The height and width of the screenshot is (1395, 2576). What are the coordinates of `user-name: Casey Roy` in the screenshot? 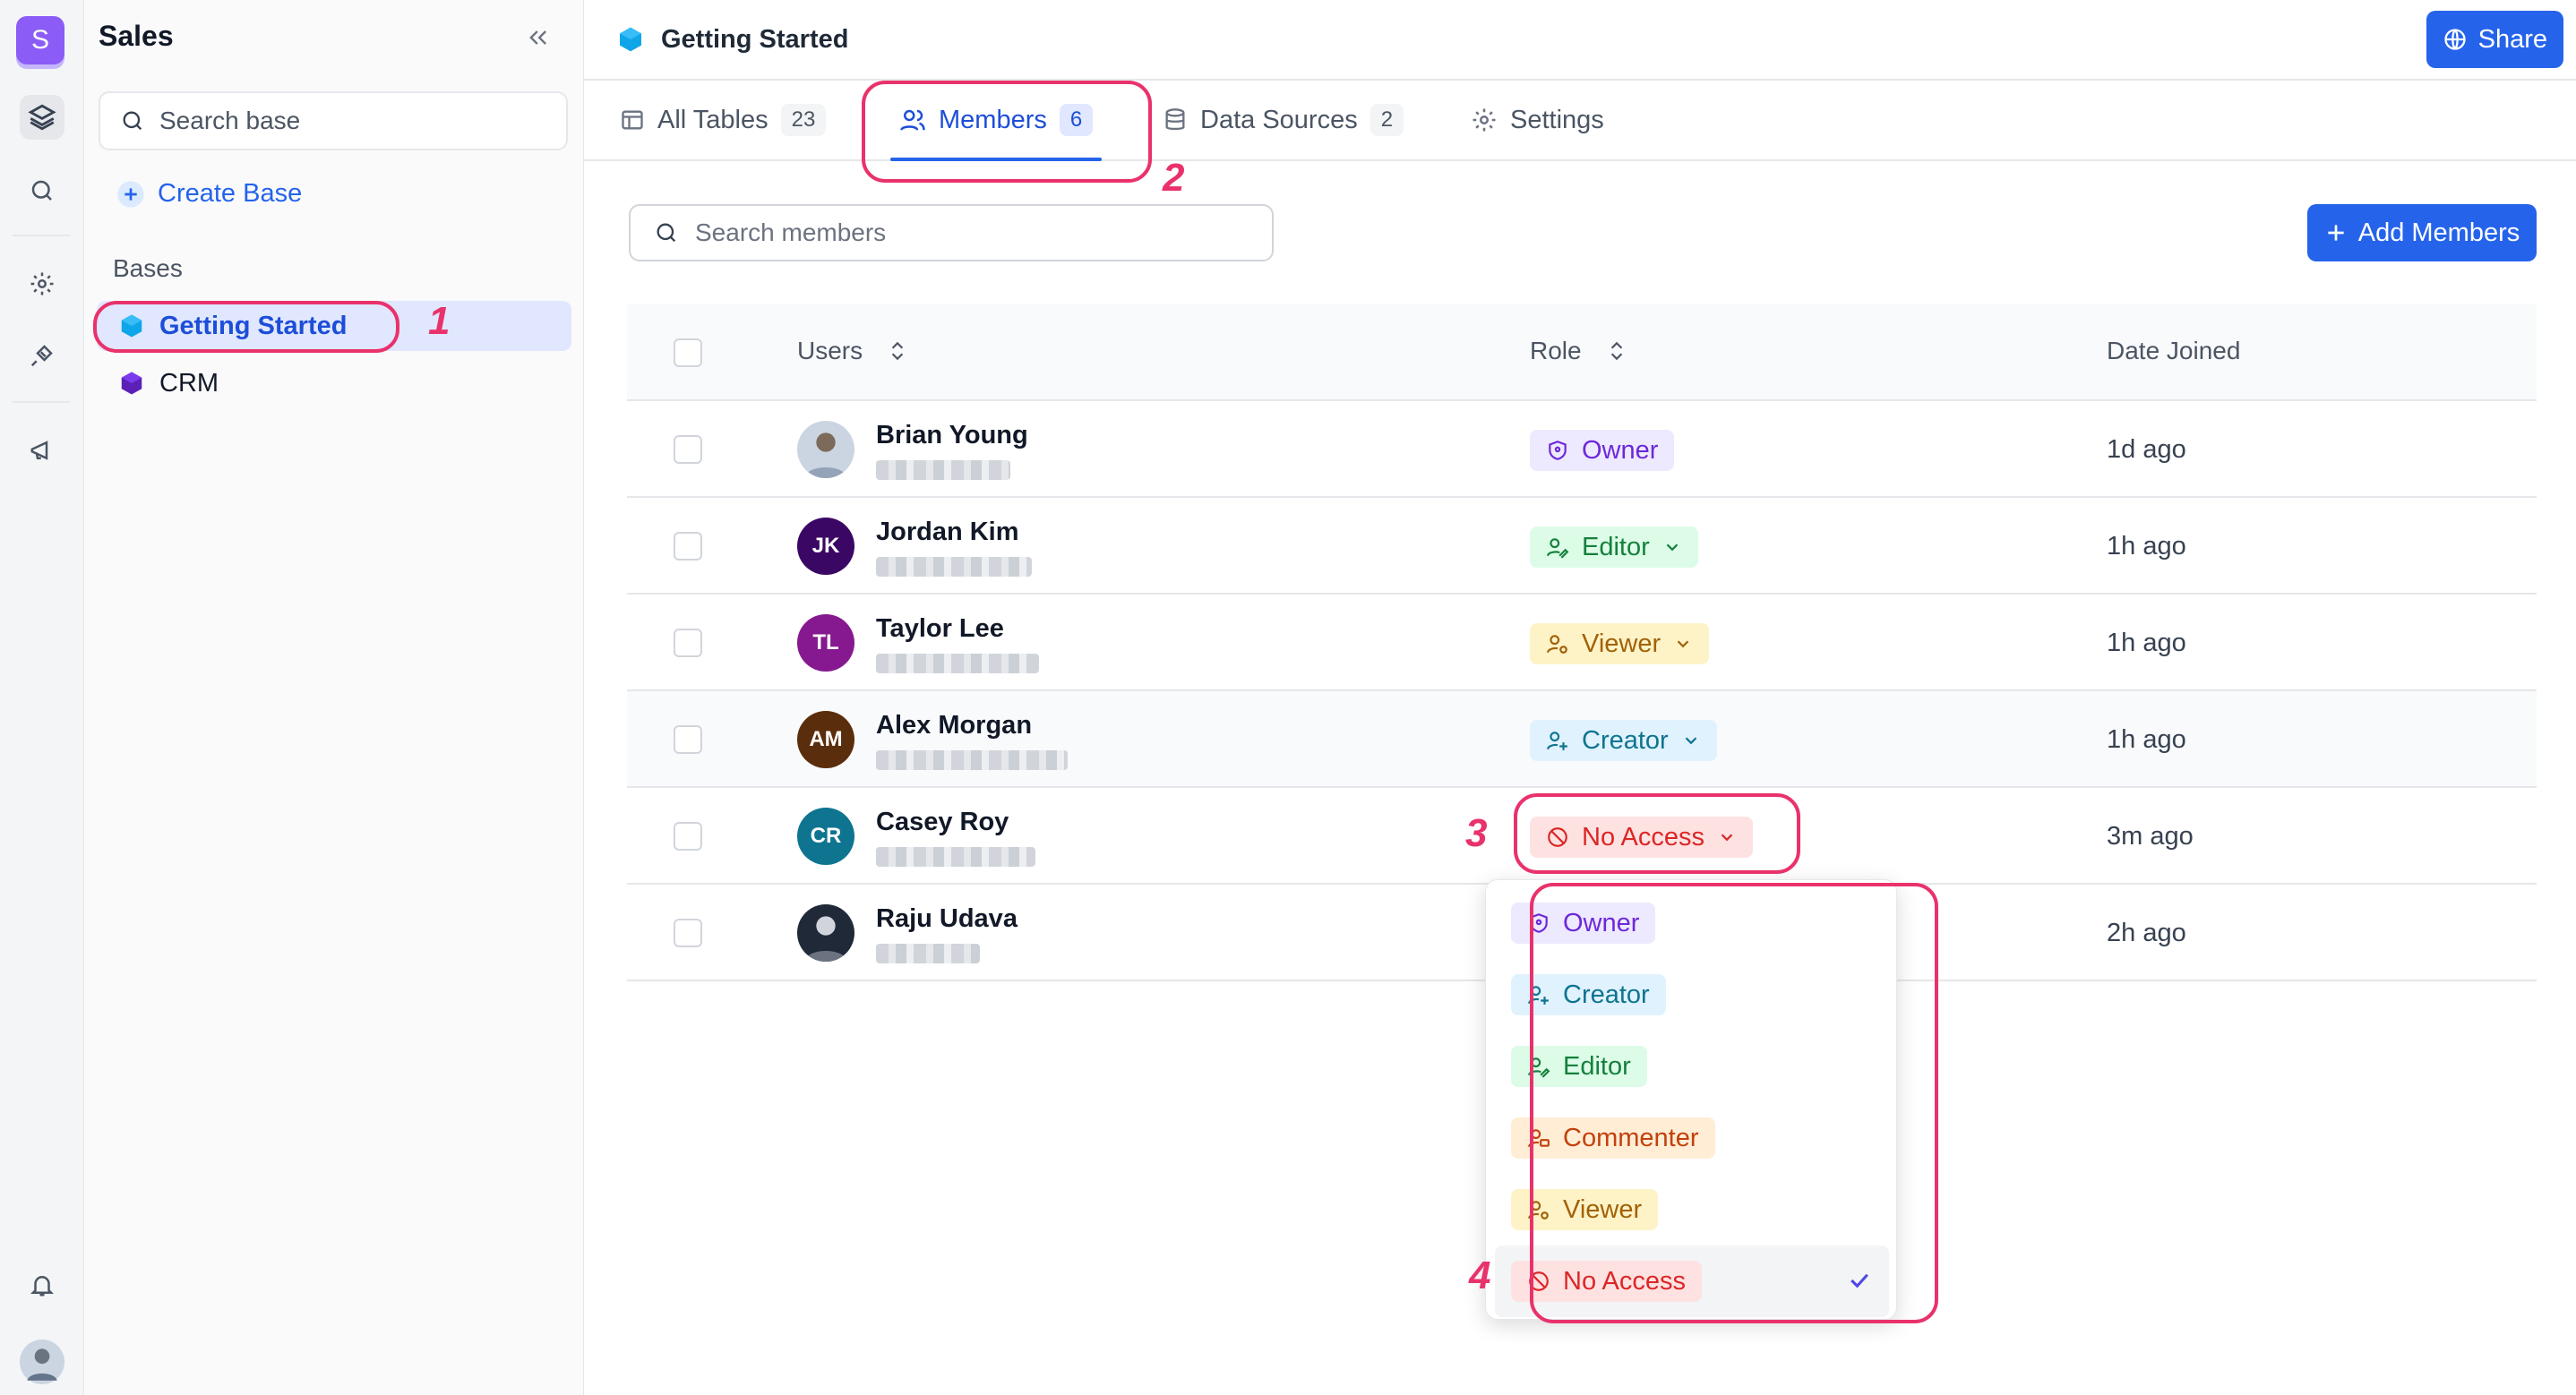 It's located at (942, 822).